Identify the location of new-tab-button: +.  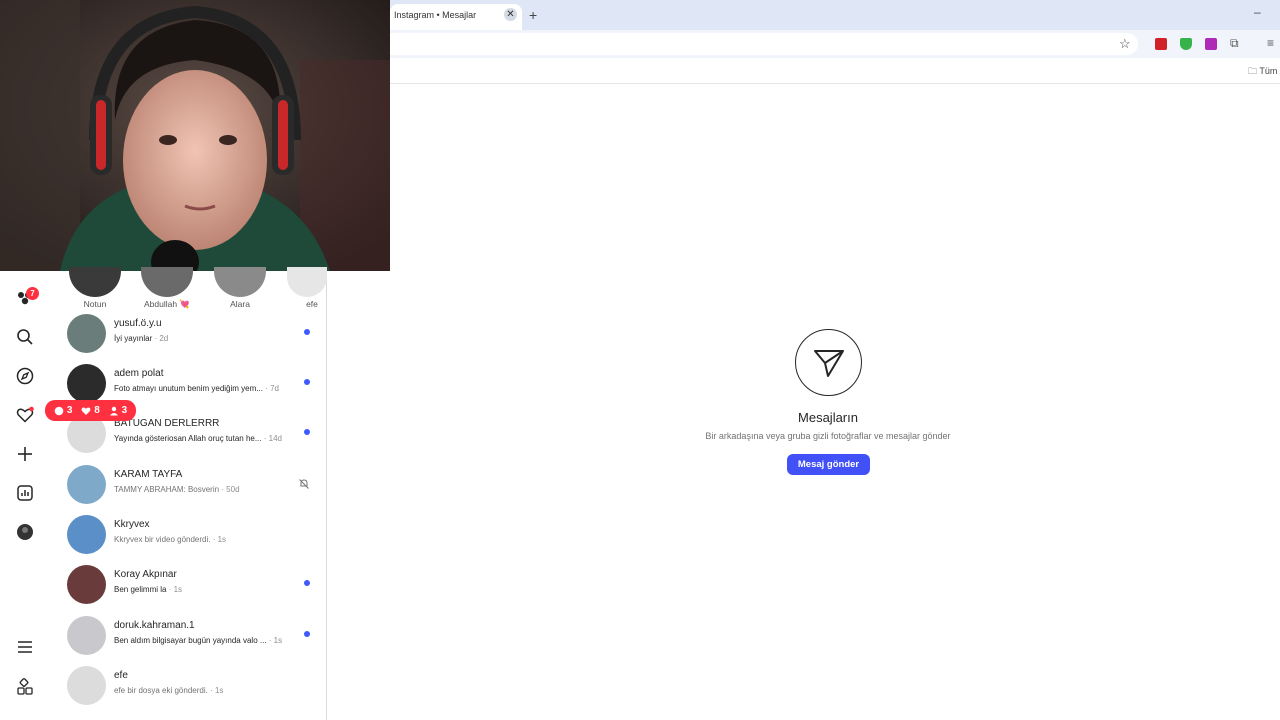
(533, 15).